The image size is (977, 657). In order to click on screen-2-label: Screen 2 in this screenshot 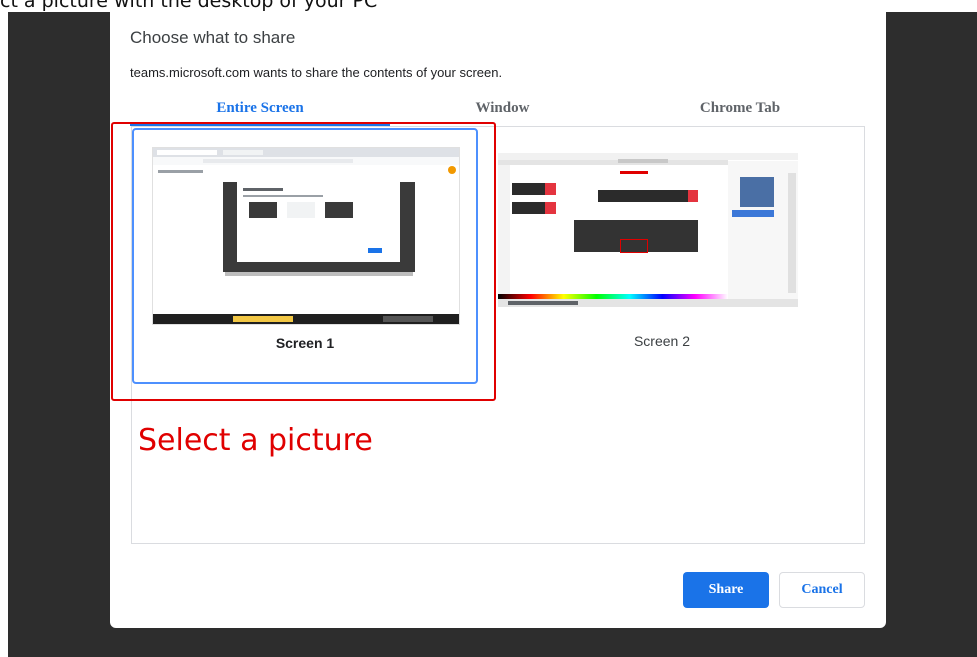, I will do `click(662, 341)`.